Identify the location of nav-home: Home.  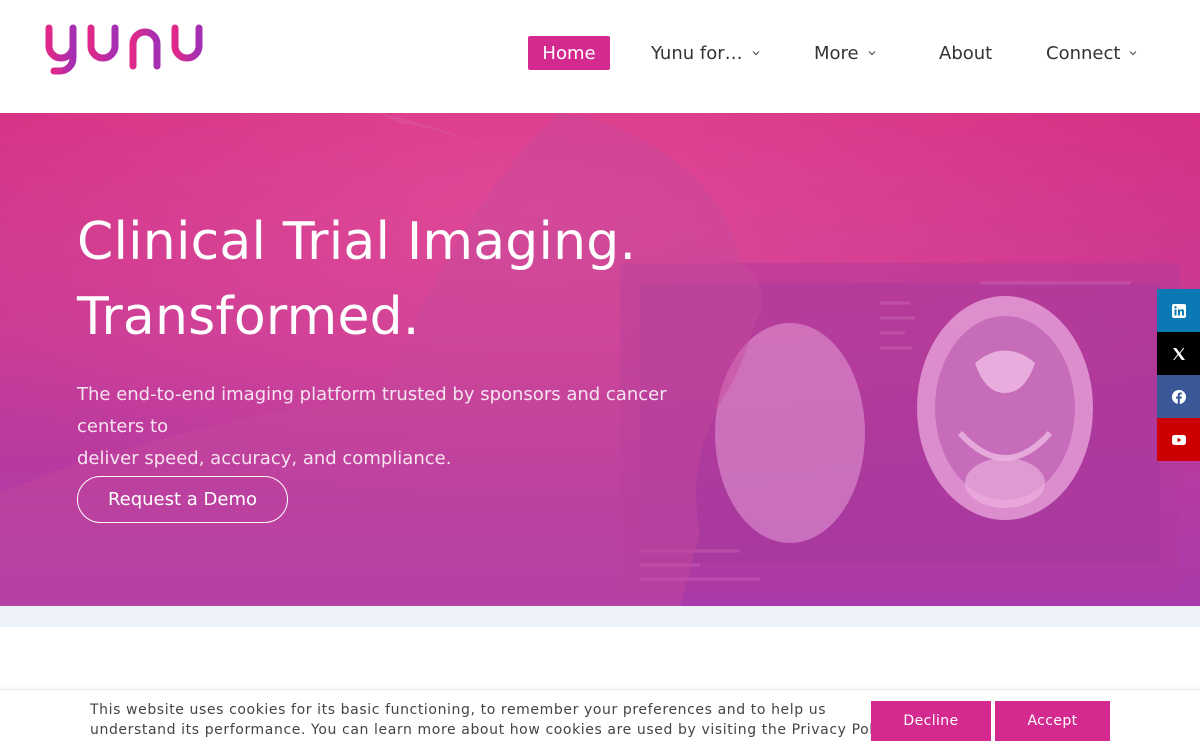
(569, 53).